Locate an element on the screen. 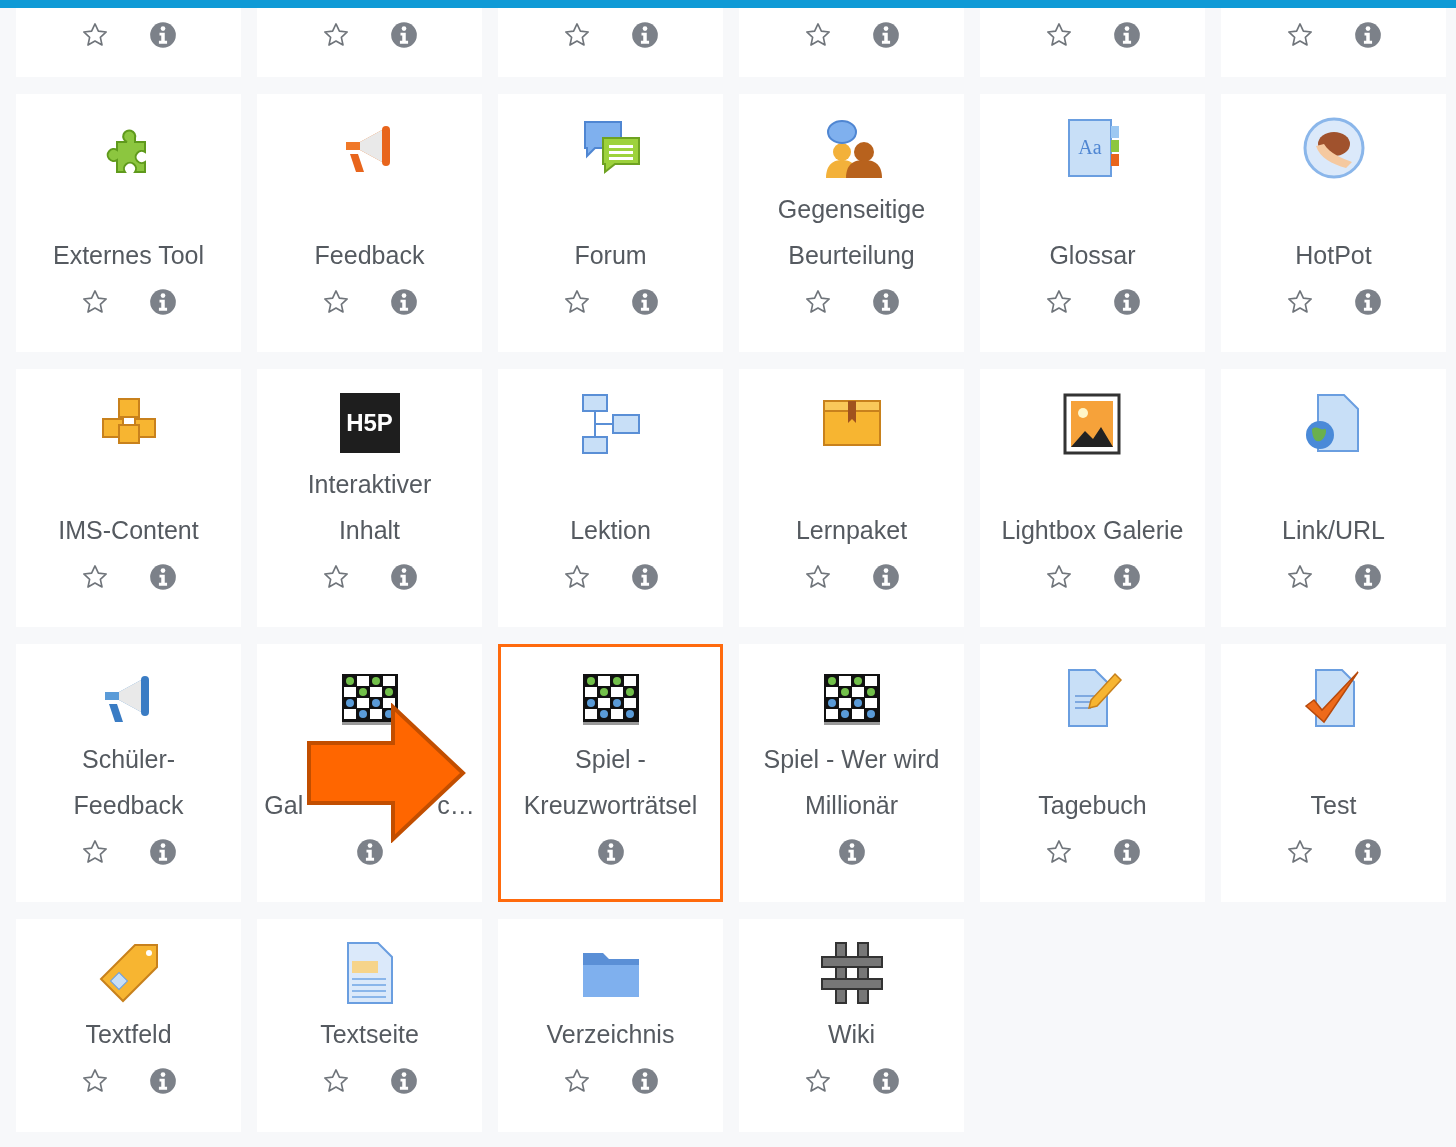 The width and height of the screenshot is (1456, 1147). activity-card: H5P Interaktiver Inhalt is located at coordinates (369, 498).